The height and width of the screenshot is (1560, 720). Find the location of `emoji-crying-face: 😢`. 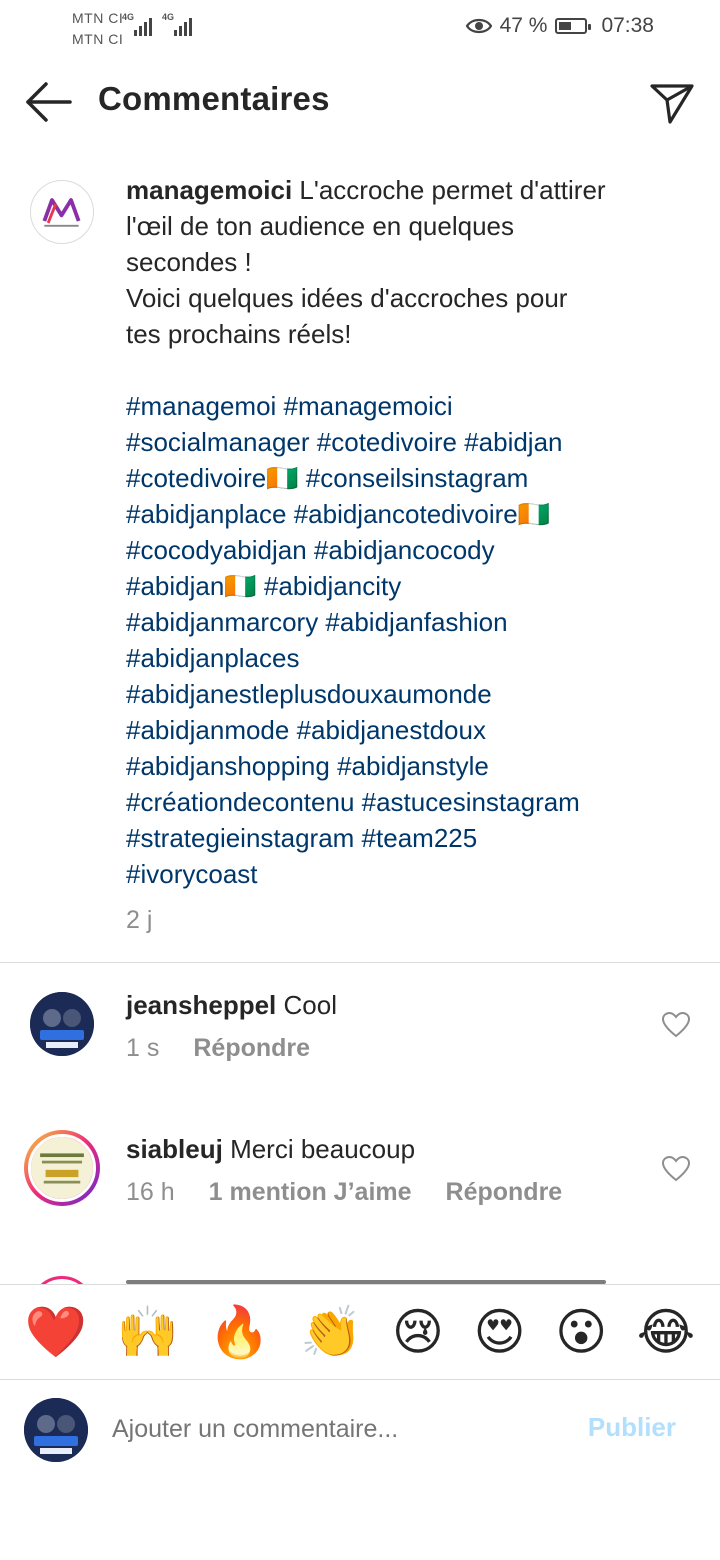

emoji-crying-face: 😢 is located at coordinates (418, 1332).